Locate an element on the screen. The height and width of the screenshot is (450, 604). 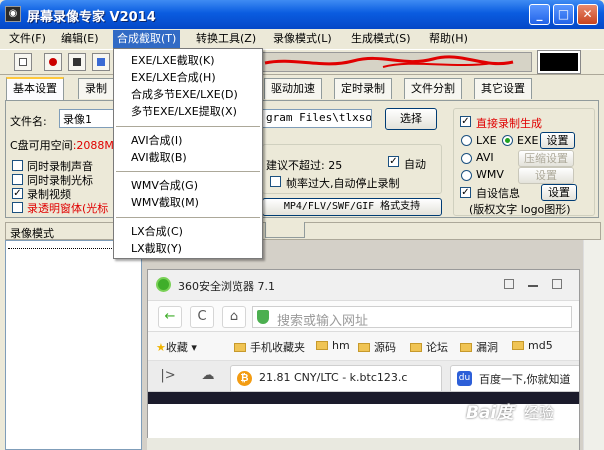
wmv-radio is located at coordinates (466, 175).